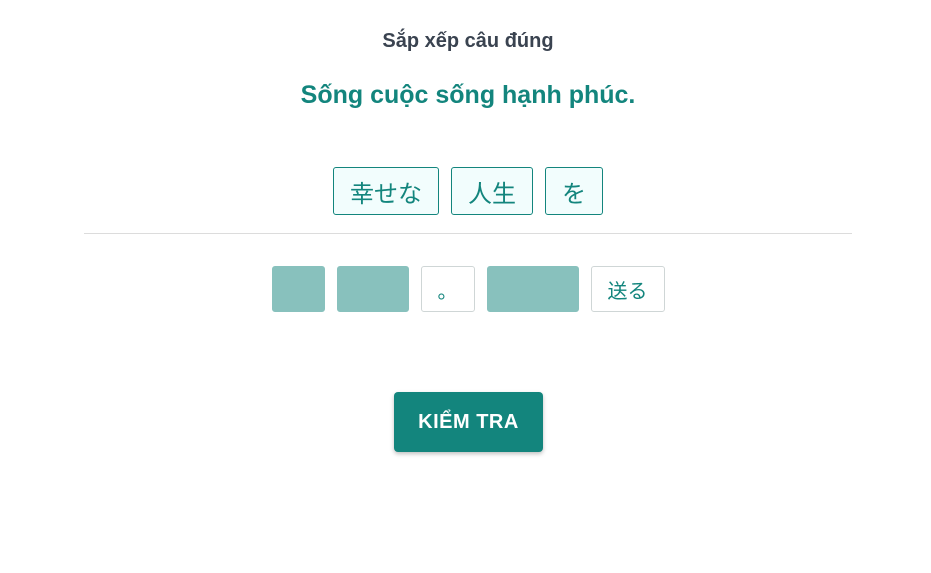 Image resolution: width=931 pixels, height=573 pixels. I want to click on answer-tile: 幸せな, so click(386, 191).